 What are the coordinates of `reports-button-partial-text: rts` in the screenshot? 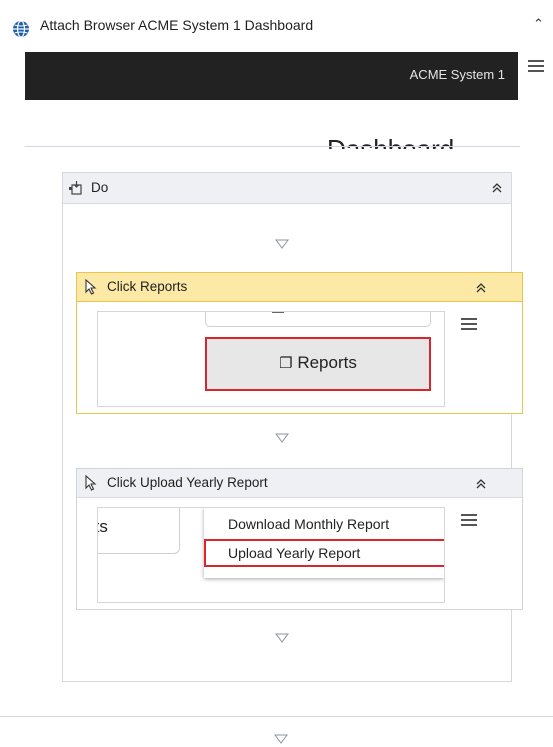 It's located at (103, 526).